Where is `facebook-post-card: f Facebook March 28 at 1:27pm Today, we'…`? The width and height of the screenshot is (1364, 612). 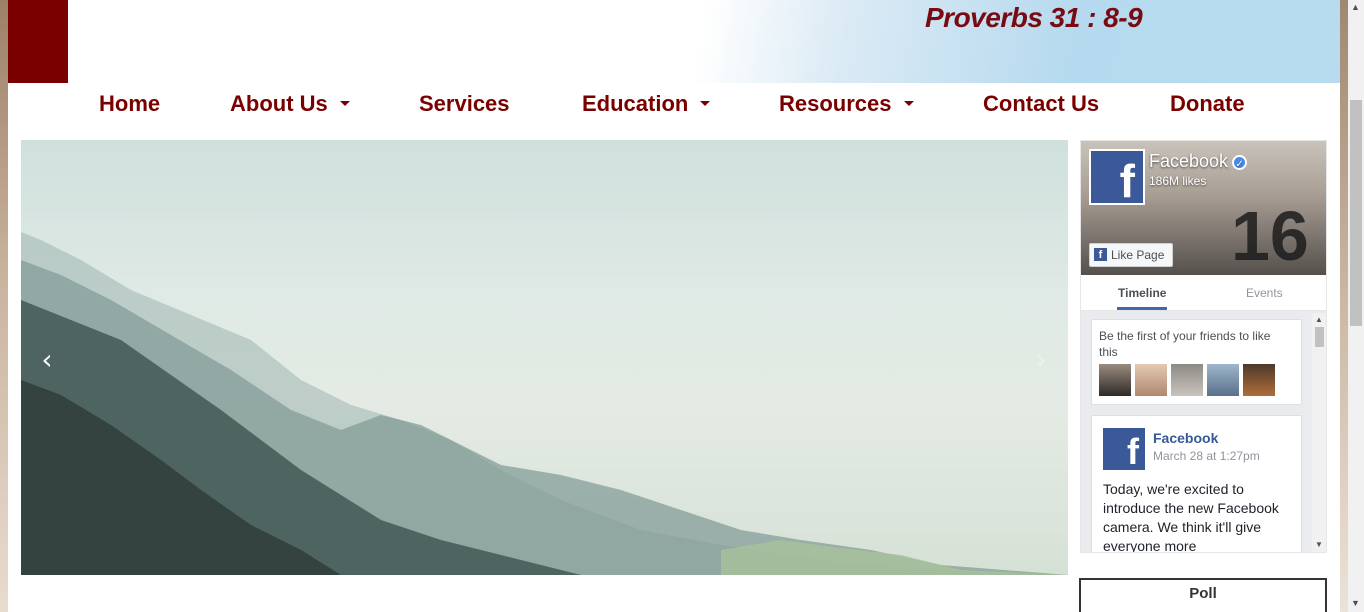
facebook-post-card: f Facebook March 28 at 1:27pm Today, we'… is located at coordinates (1196, 484).